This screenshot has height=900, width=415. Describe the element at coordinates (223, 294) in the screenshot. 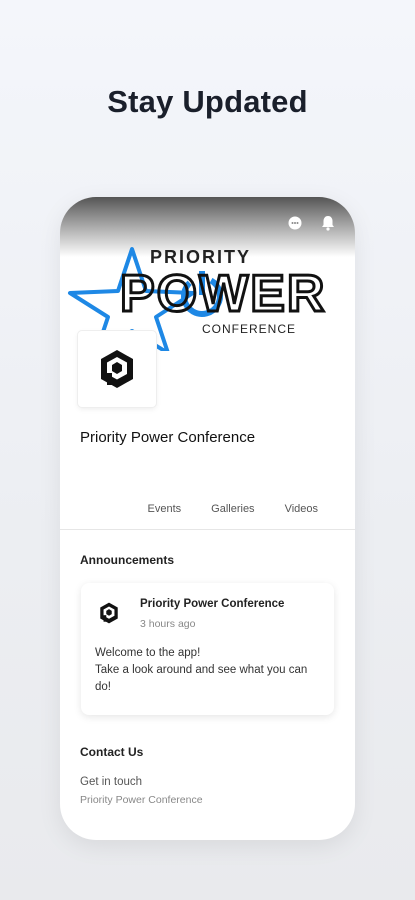

I see `banner-power-text: POWER` at that location.